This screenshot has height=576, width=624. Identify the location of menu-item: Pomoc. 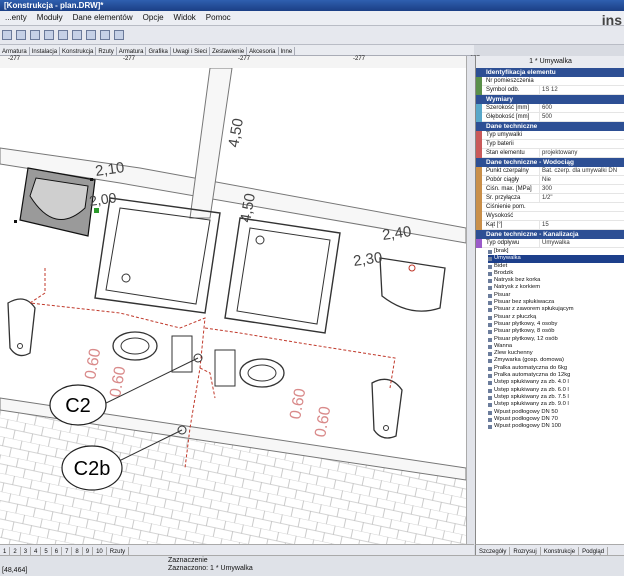
(218, 18).